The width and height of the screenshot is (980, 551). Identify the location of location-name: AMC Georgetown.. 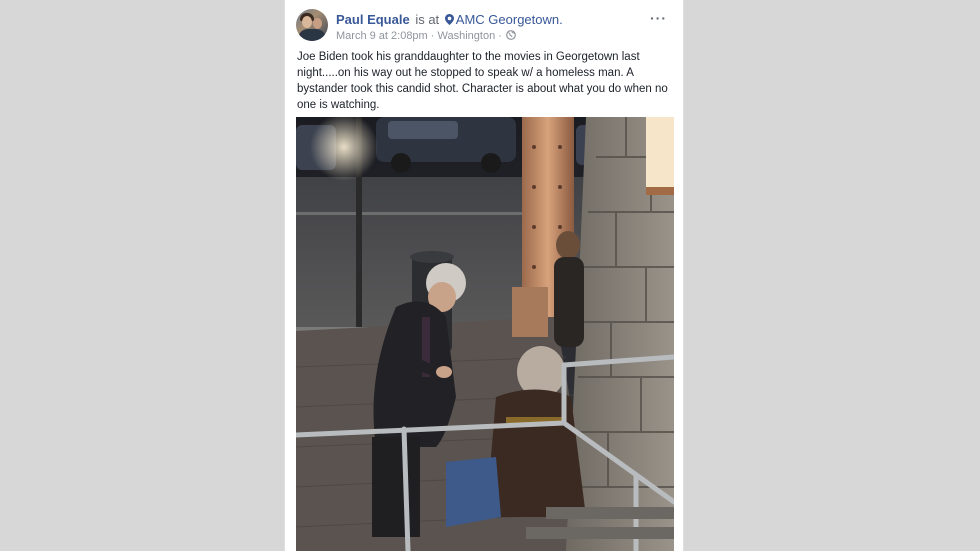
(509, 19).